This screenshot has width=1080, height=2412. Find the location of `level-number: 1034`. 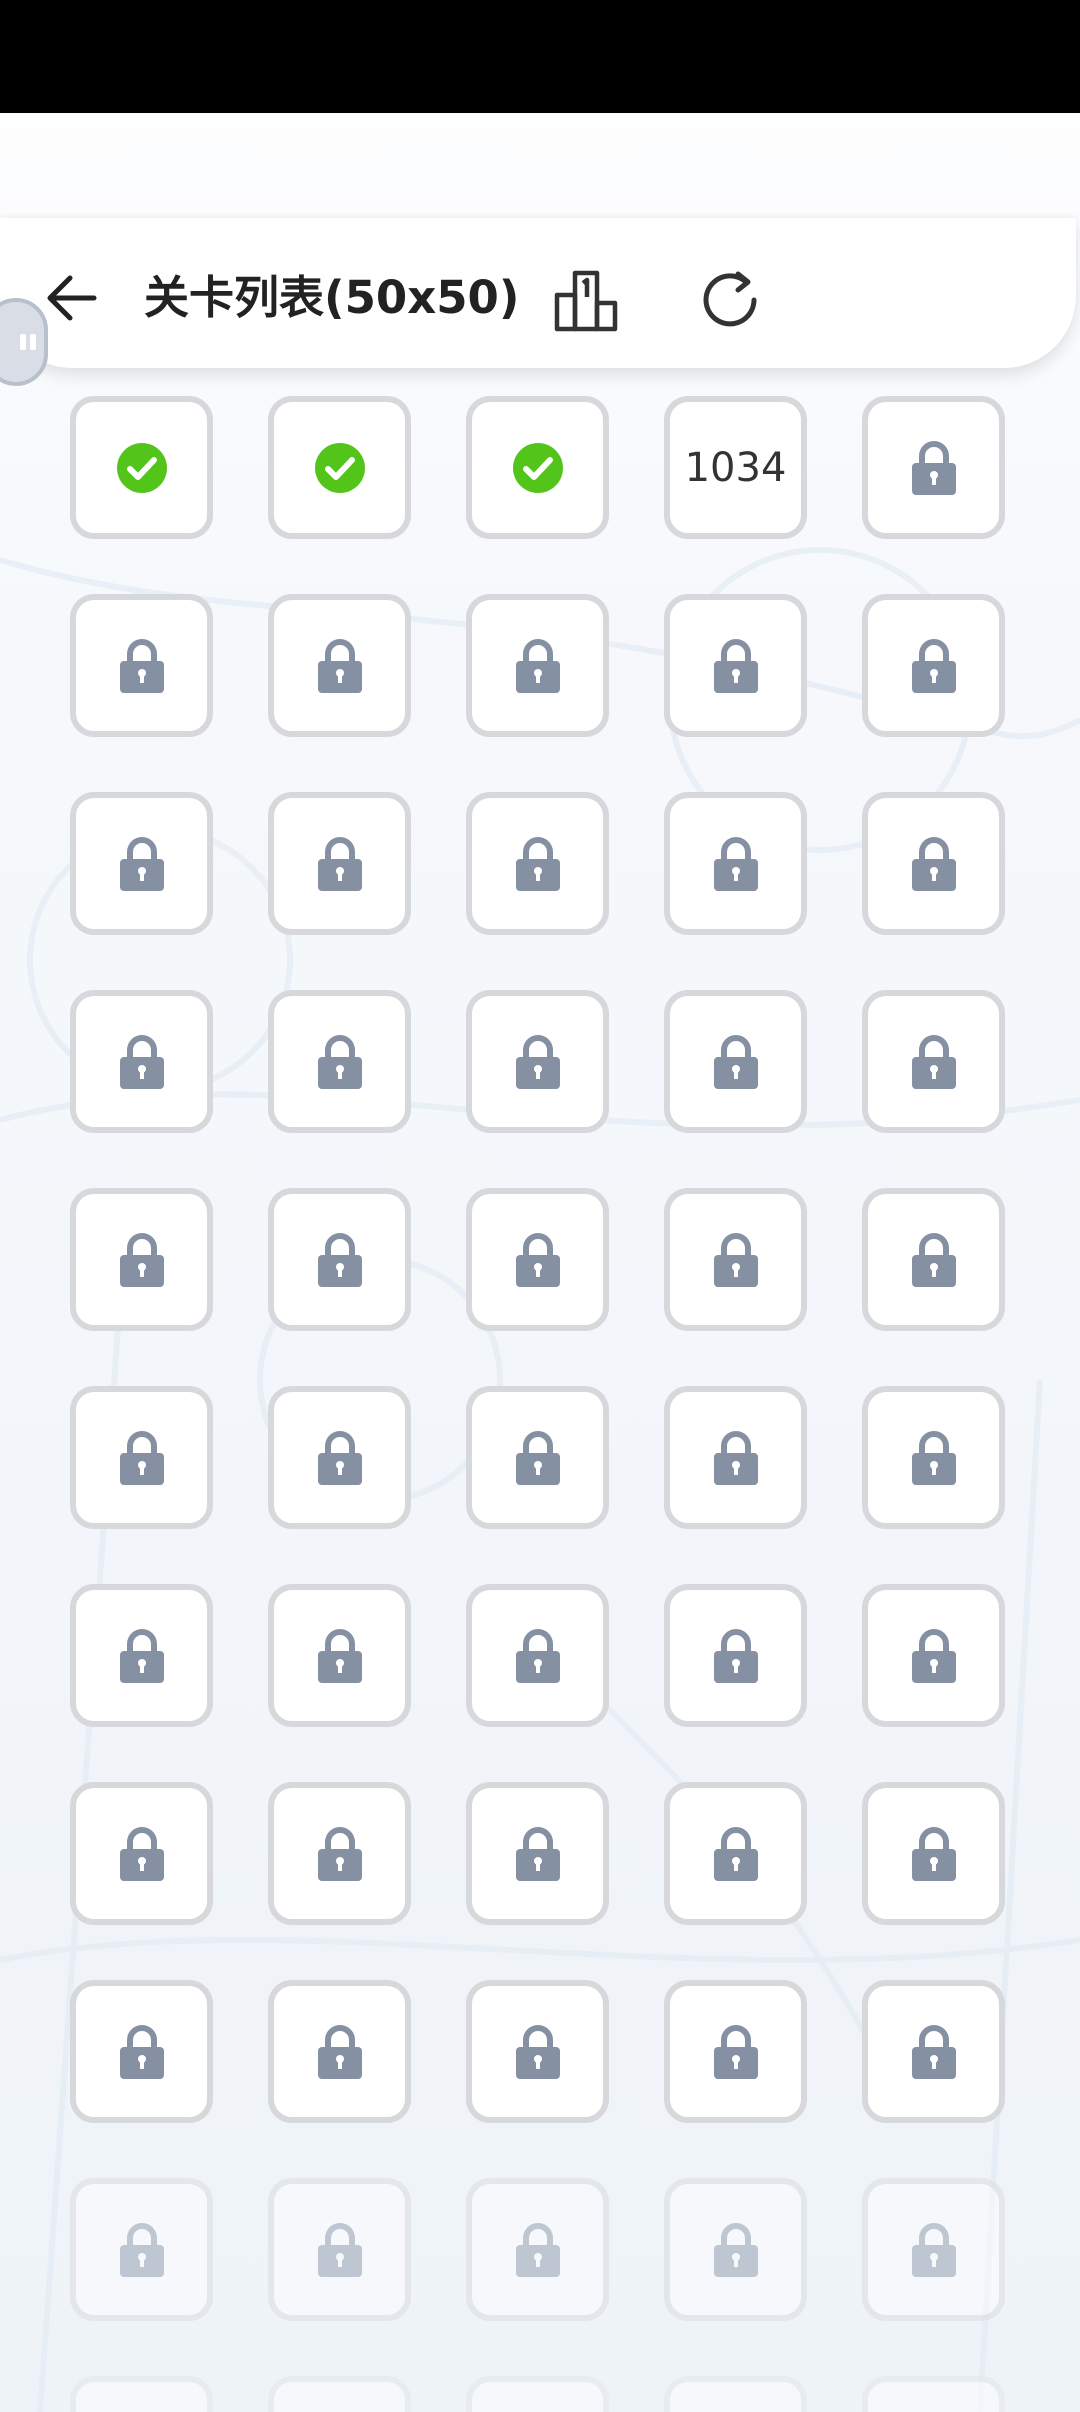

level-number: 1034 is located at coordinates (735, 467).